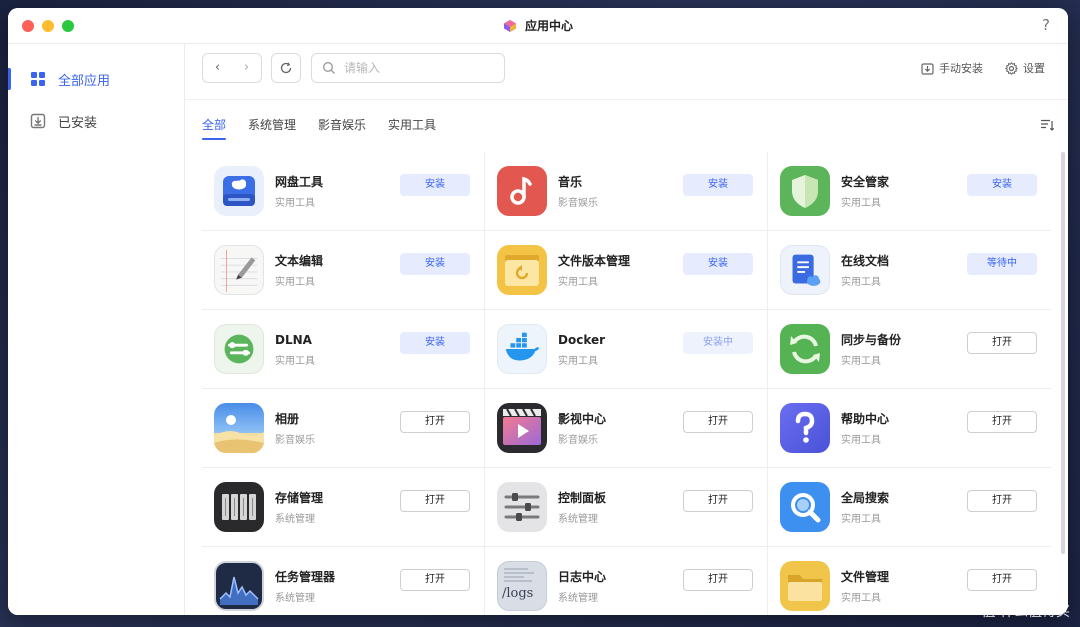  What do you see at coordinates (594, 261) in the screenshot?
I see `app-name: 文件版本管理` at bounding box center [594, 261].